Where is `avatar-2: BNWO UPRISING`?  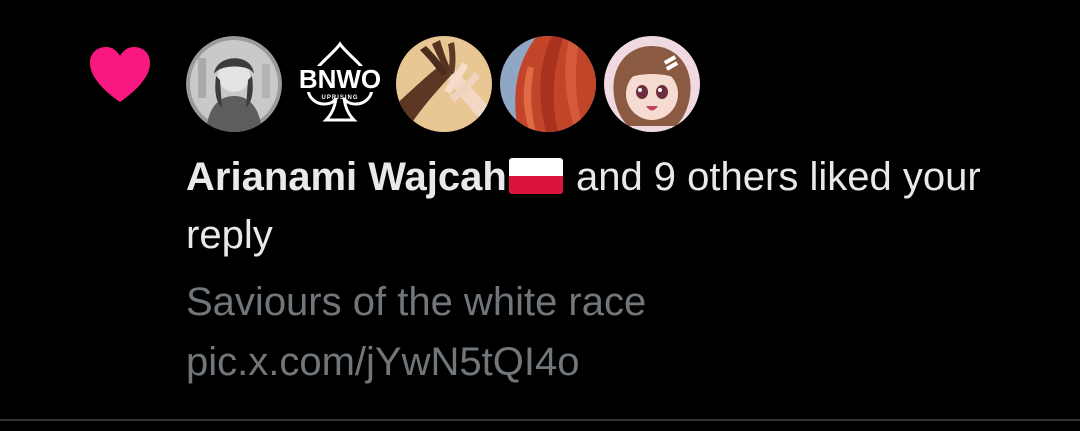 avatar-2: BNWO UPRISING is located at coordinates (340, 84).